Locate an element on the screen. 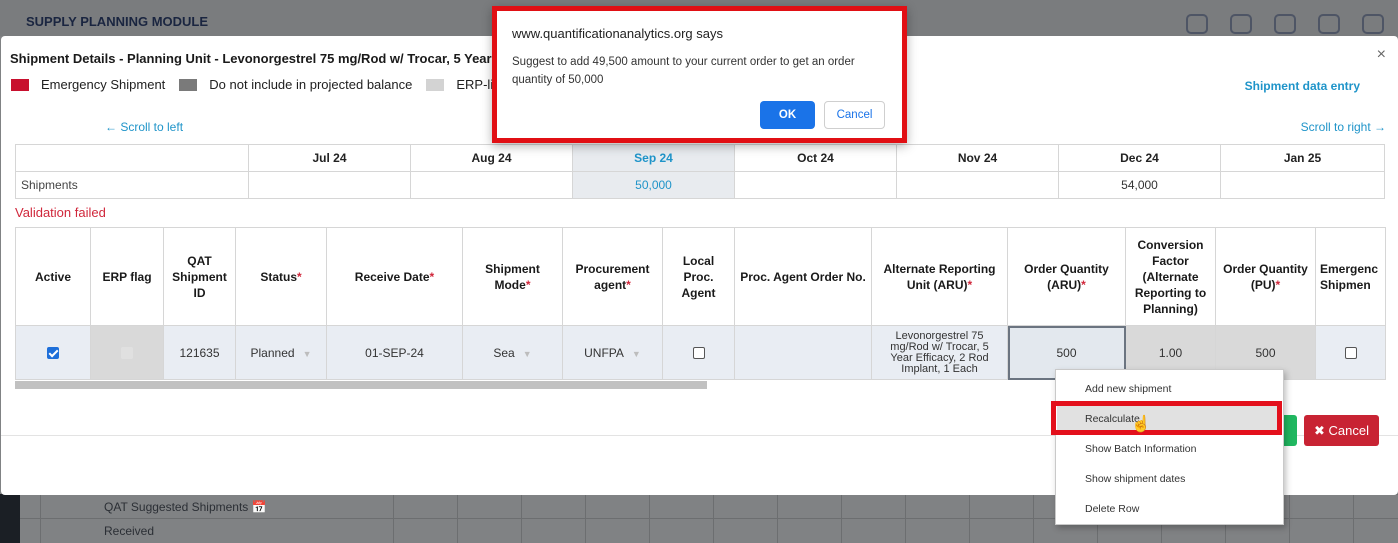 The image size is (1398, 543). emergency-checkbox is located at coordinates (1350, 353).